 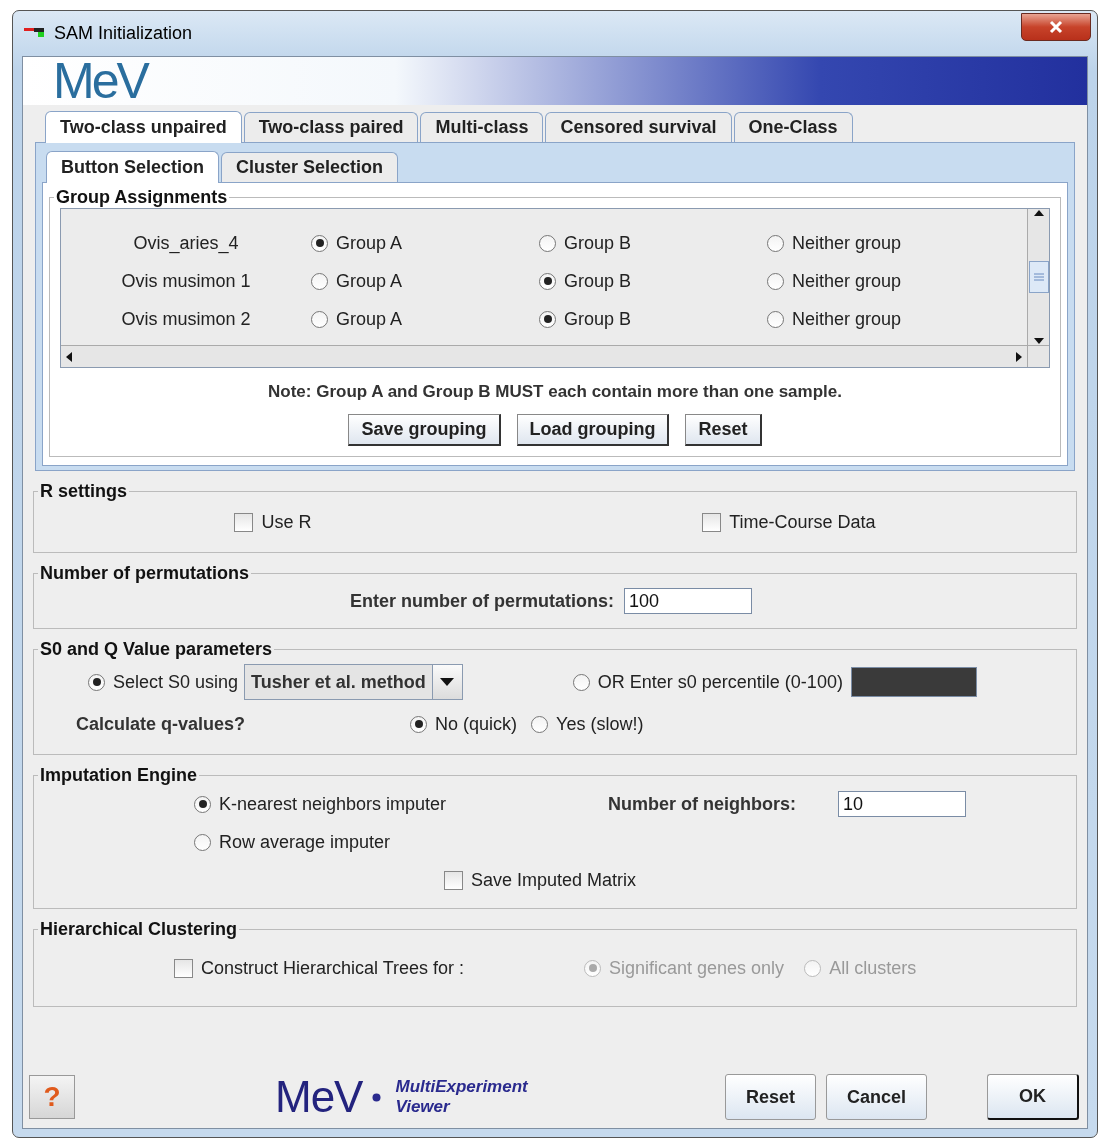 What do you see at coordinates (587, 724) in the screenshot?
I see `radio-button: Yes (slow!)` at bounding box center [587, 724].